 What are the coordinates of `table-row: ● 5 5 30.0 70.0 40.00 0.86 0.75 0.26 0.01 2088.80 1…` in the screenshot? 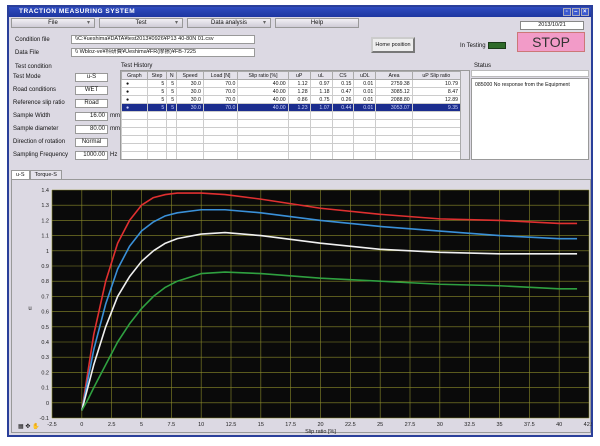 It's located at (291, 99).